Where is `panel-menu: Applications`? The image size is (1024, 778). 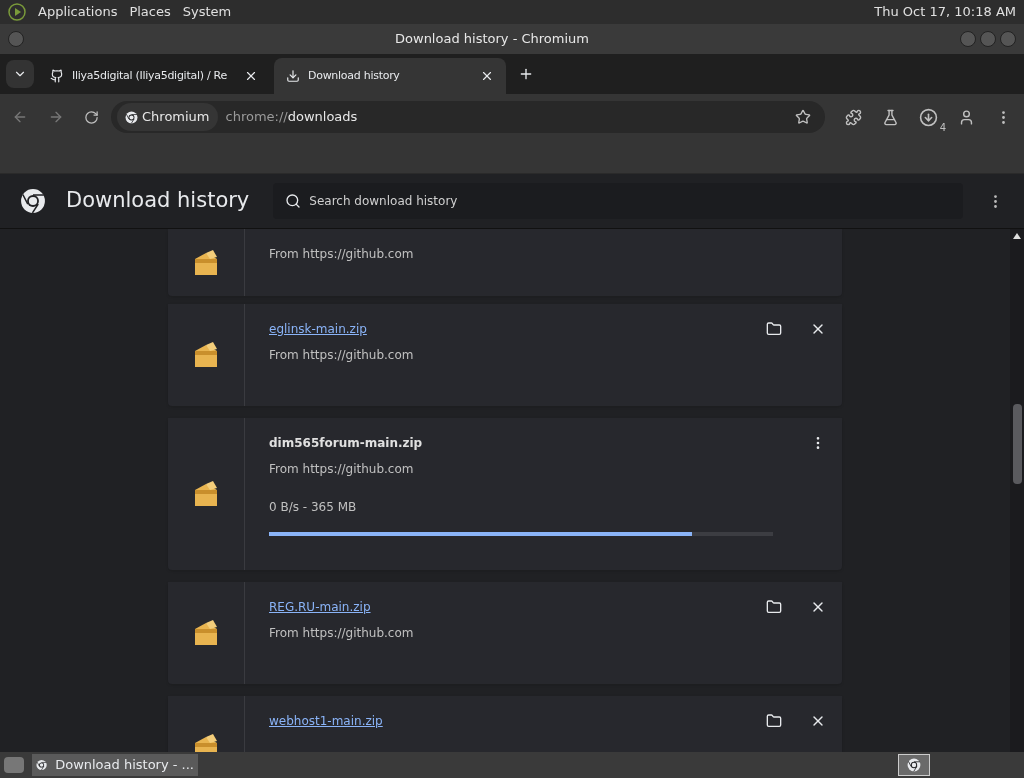 panel-menu: Applications is located at coordinates (78, 12).